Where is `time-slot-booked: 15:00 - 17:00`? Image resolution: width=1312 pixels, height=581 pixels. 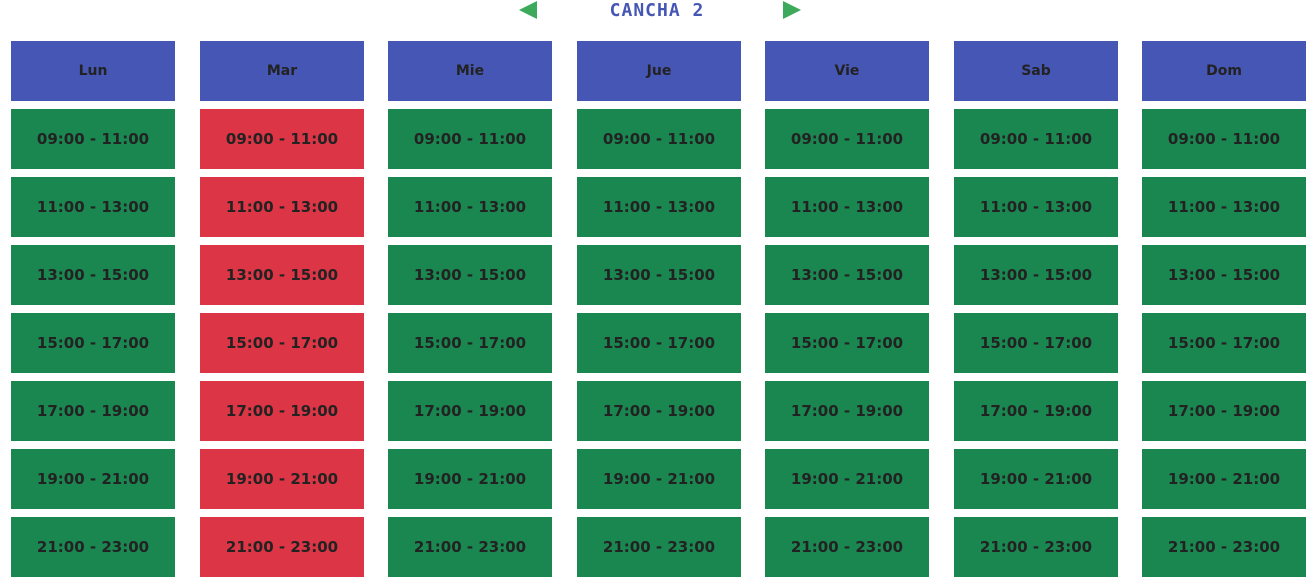
time-slot-booked: 15:00 - 17:00 is located at coordinates (282, 343).